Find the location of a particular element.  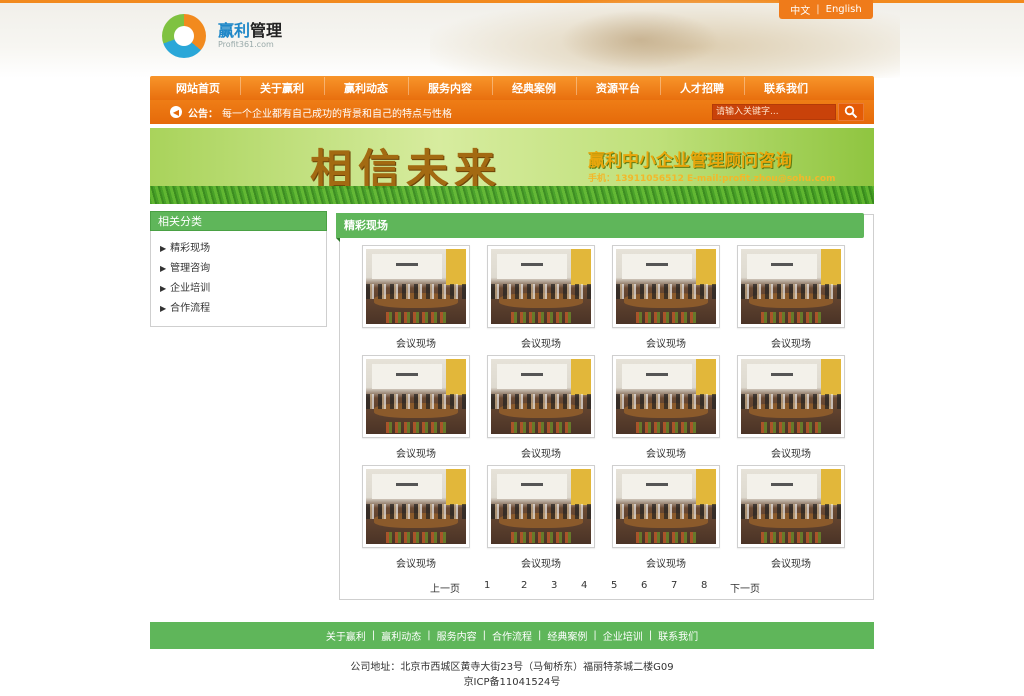

nav-item-cases: 经典案例 is located at coordinates (534, 86).